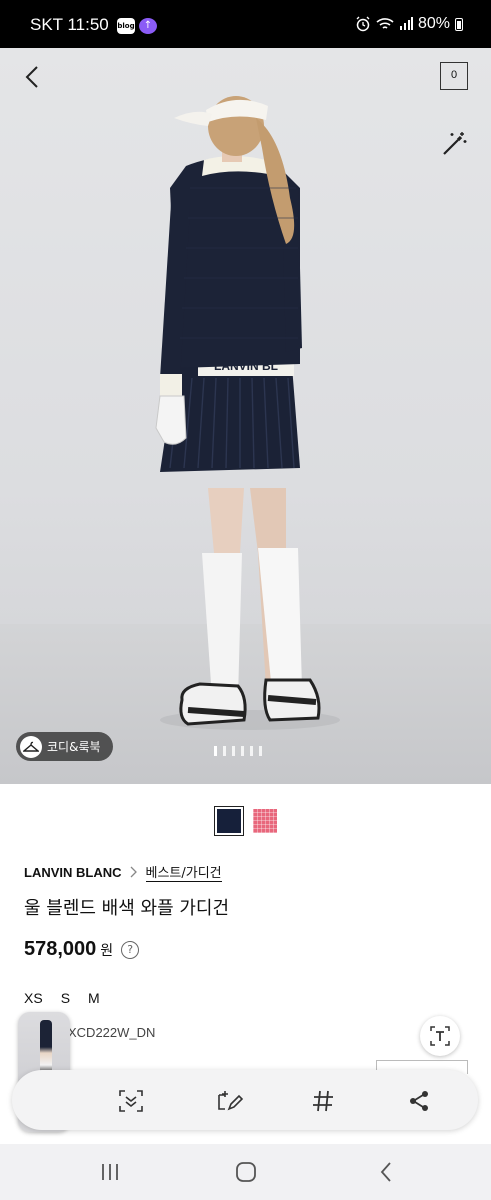 The width and height of the screenshot is (491, 1200). I want to click on battery-icon, so click(459, 24).